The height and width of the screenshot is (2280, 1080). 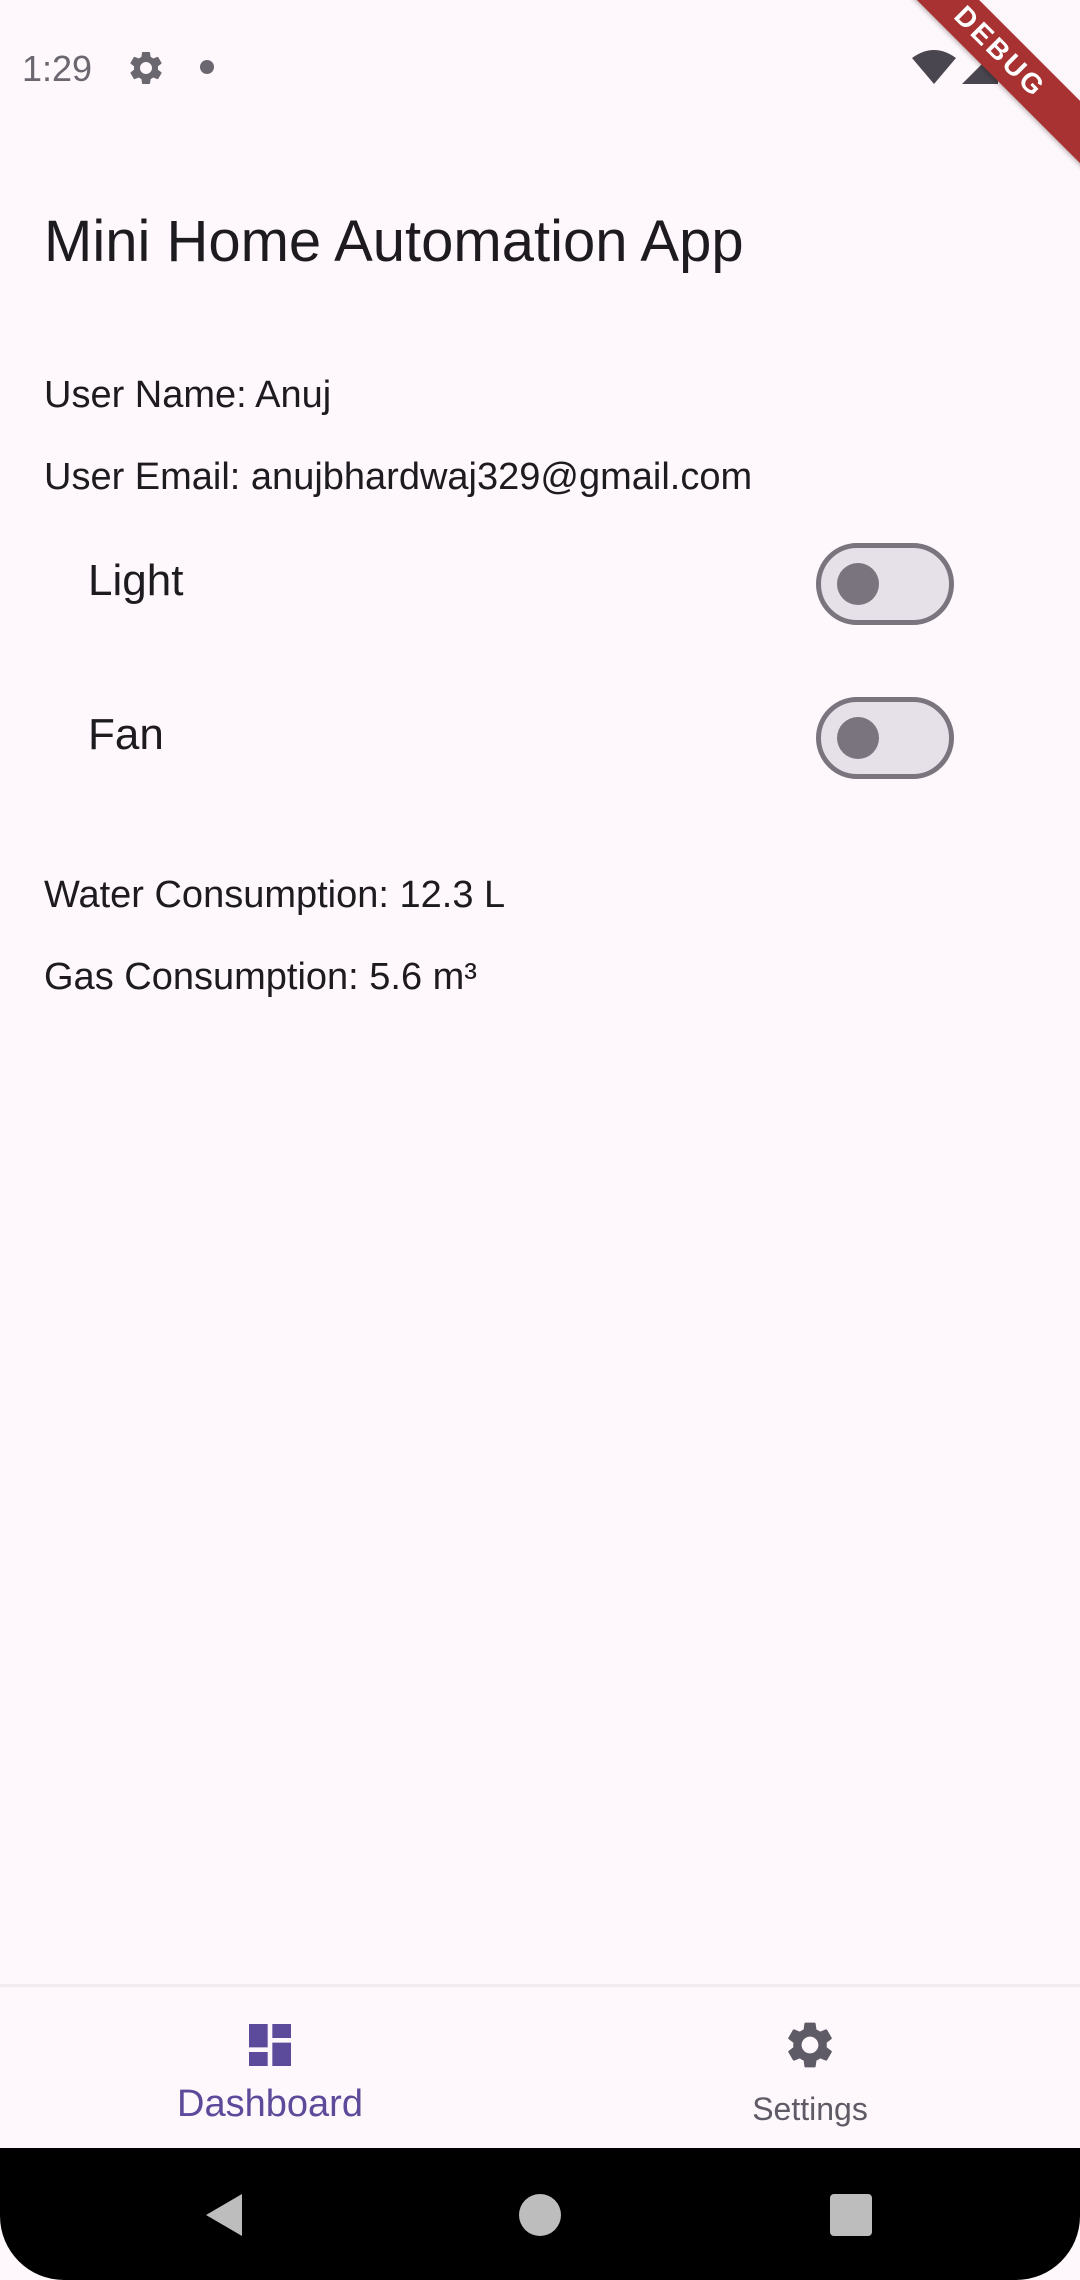 What do you see at coordinates (858, 584) in the screenshot?
I see `light-toggle-thumb` at bounding box center [858, 584].